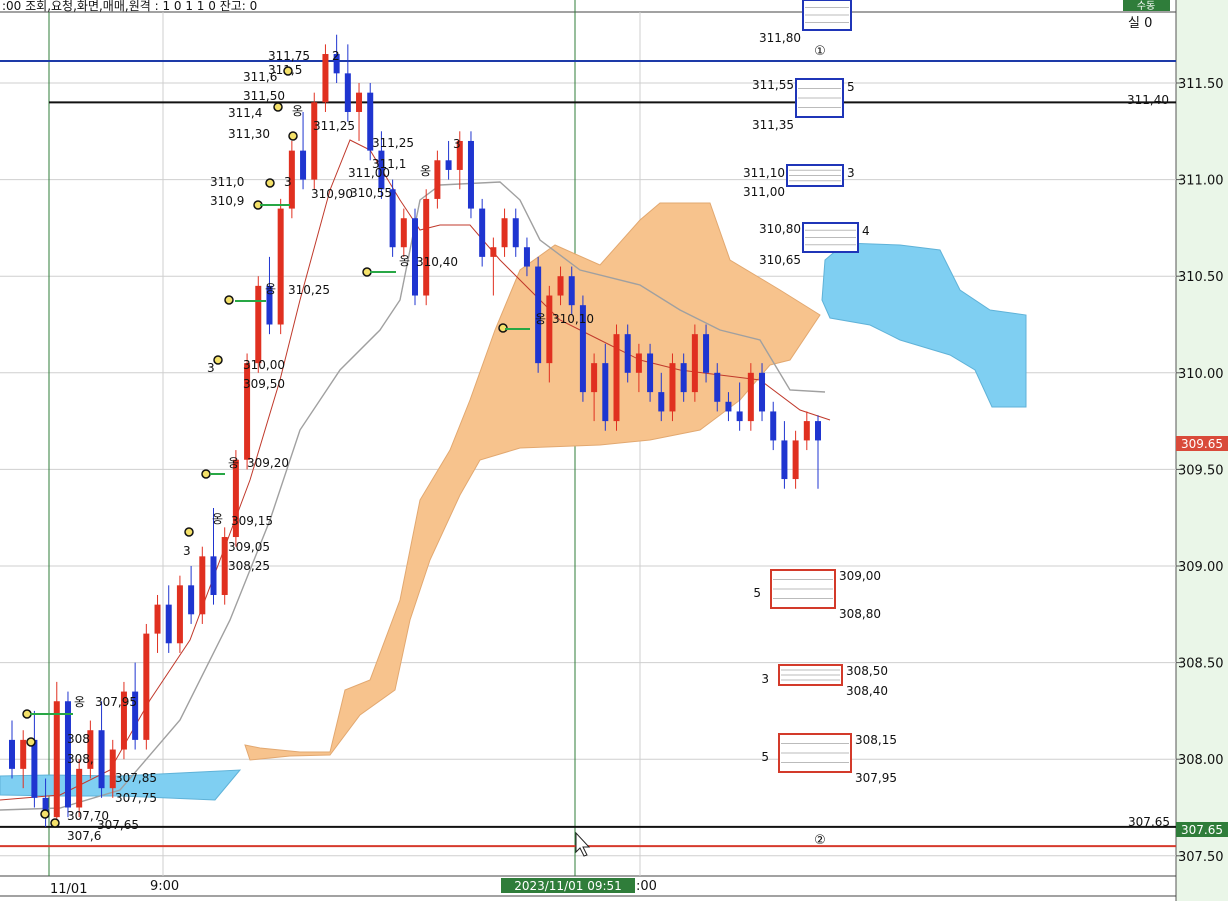 This screenshot has height=901, width=1228. What do you see at coordinates (860, 576) in the screenshot?
I see `order-top-price: 309,00` at bounding box center [860, 576].